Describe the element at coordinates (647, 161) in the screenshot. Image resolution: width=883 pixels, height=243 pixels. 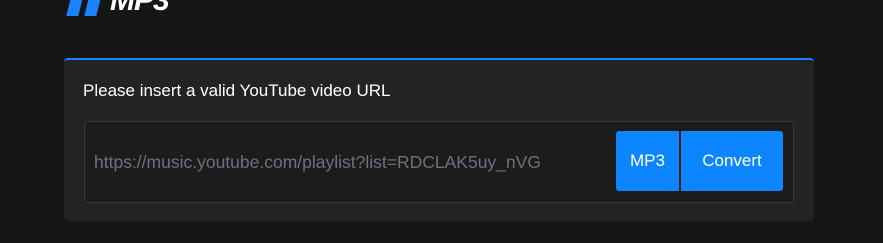
I see `format-mp3-button: MP3` at that location.